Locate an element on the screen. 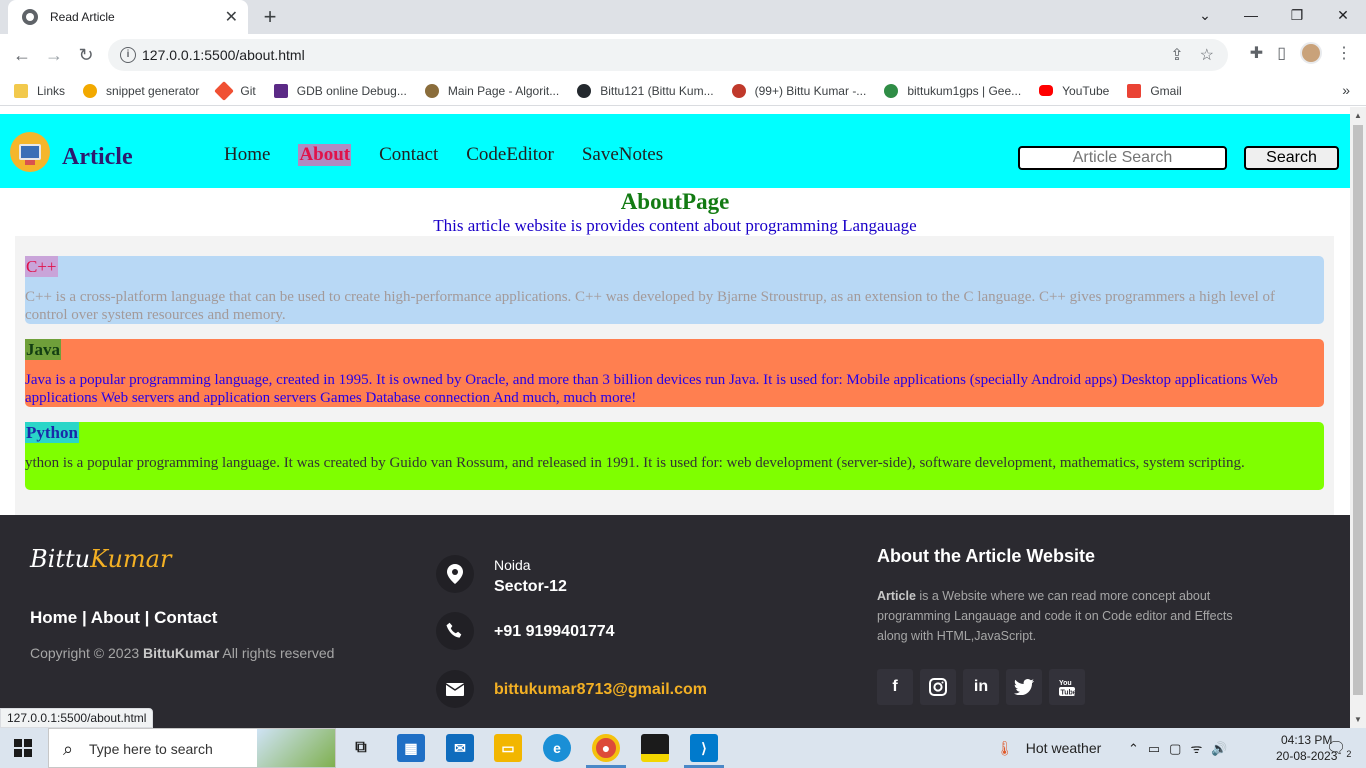 The height and width of the screenshot is (768, 1366). footer-logo: BittuKumar is located at coordinates (100, 559).